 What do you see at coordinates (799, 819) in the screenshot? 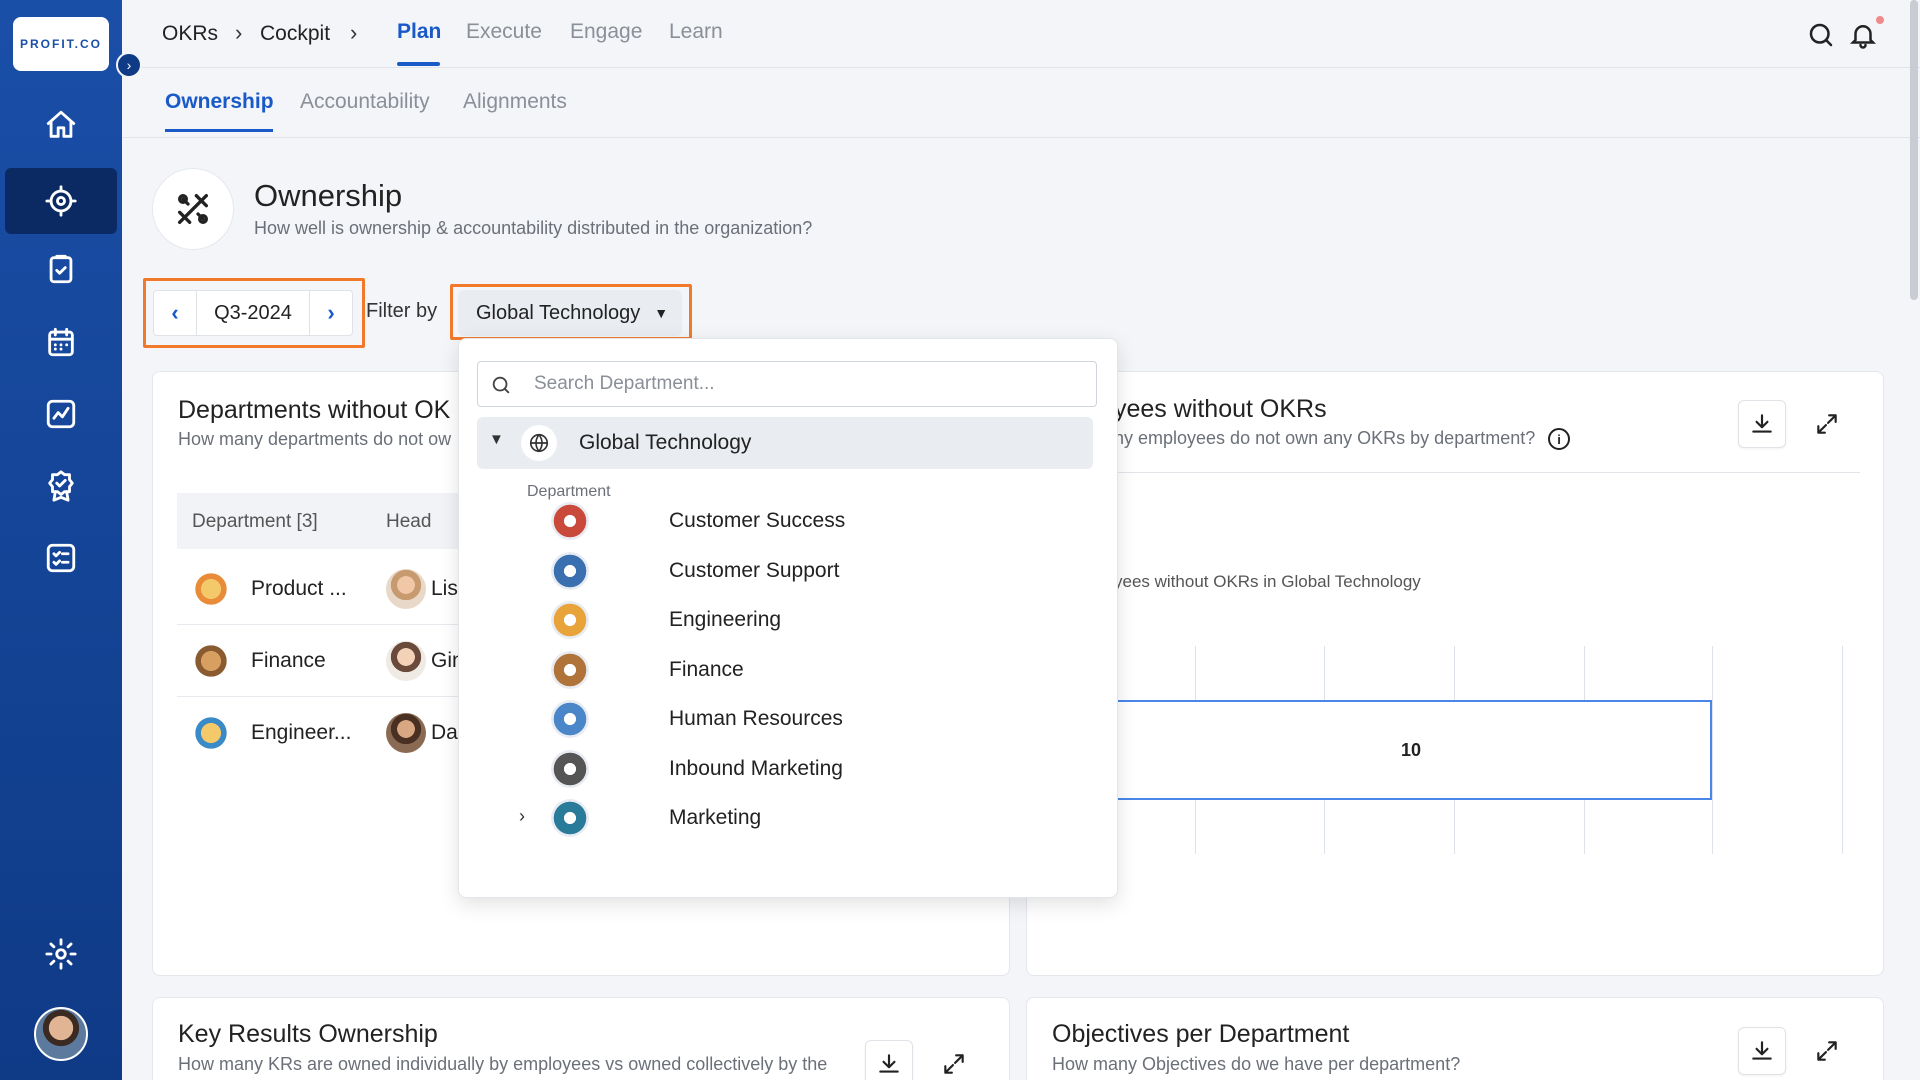
I see `dropdown-option: › Marketing` at bounding box center [799, 819].